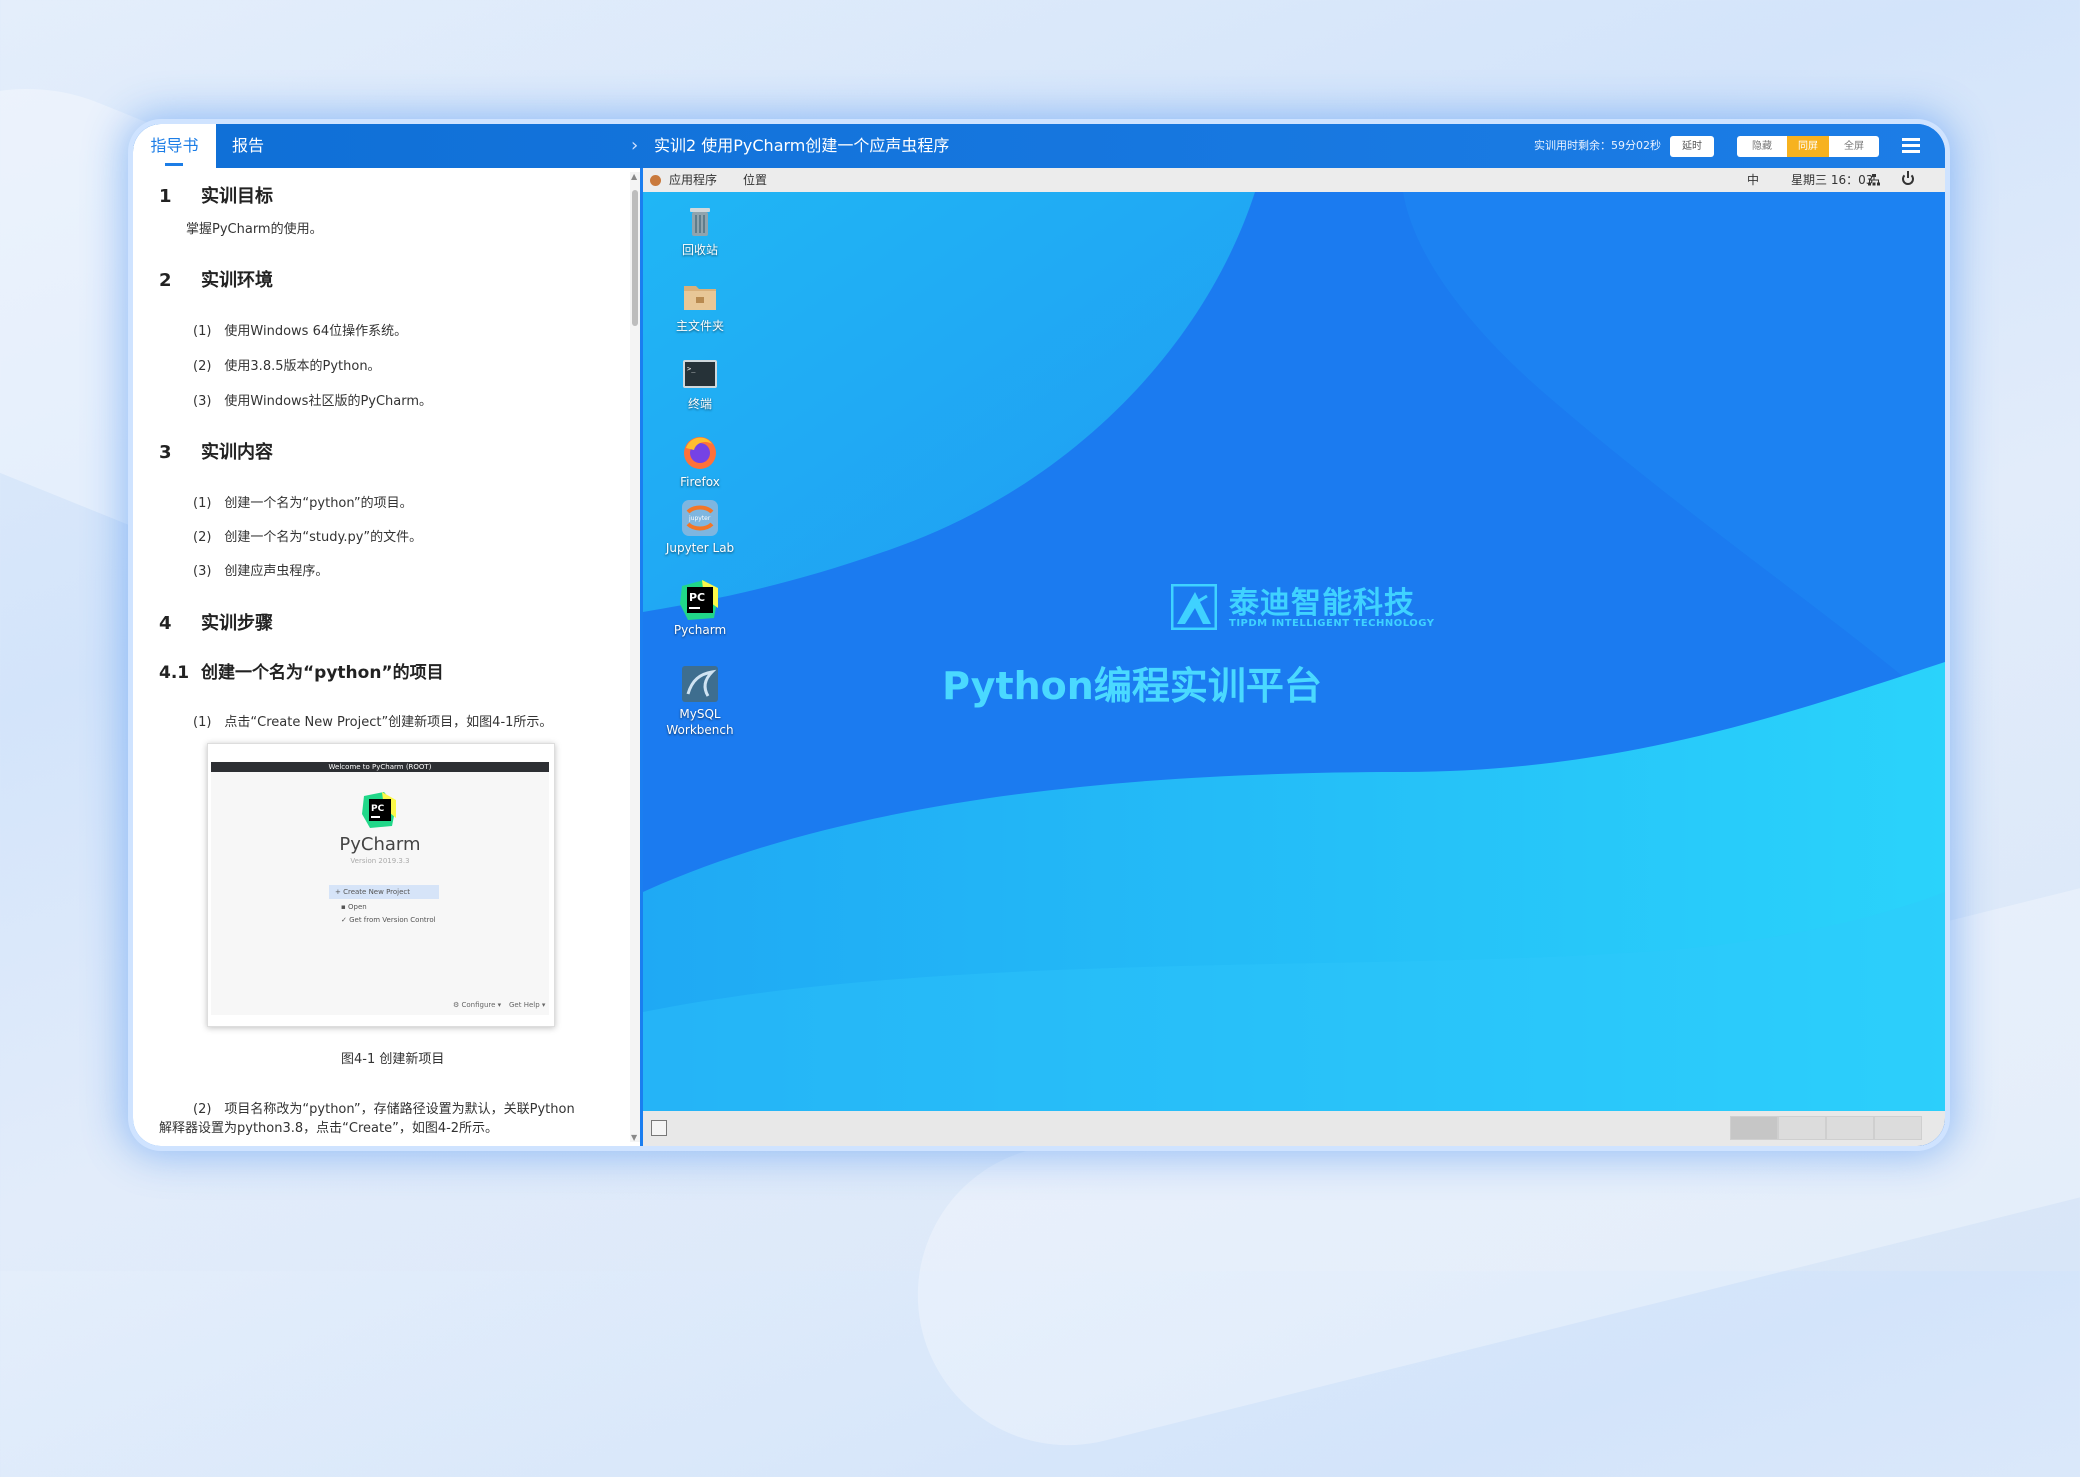 Image resolution: width=2080 pixels, height=1477 pixels. What do you see at coordinates (527, 1005) in the screenshot?
I see `figure-footer: Get Help ▾` at bounding box center [527, 1005].